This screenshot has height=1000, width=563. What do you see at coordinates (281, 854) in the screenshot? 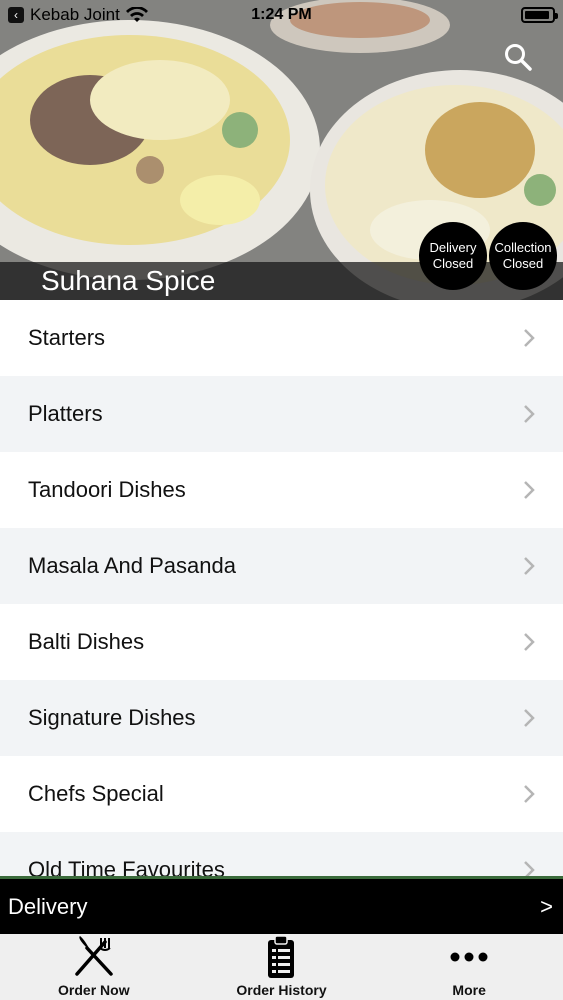
I see `menu-item-old-time-favourites: Old Time Favourites` at bounding box center [281, 854].